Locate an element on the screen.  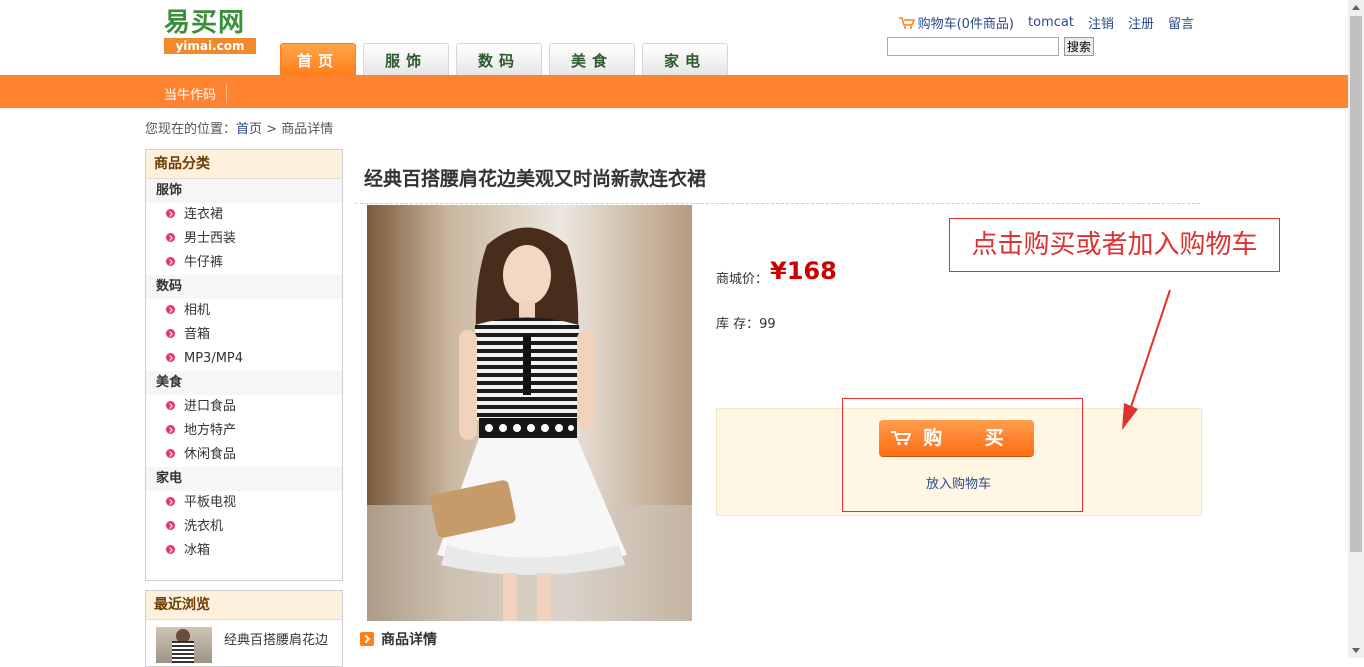
sub-nav-bar: 当牛作码 is located at coordinates (674, 91).